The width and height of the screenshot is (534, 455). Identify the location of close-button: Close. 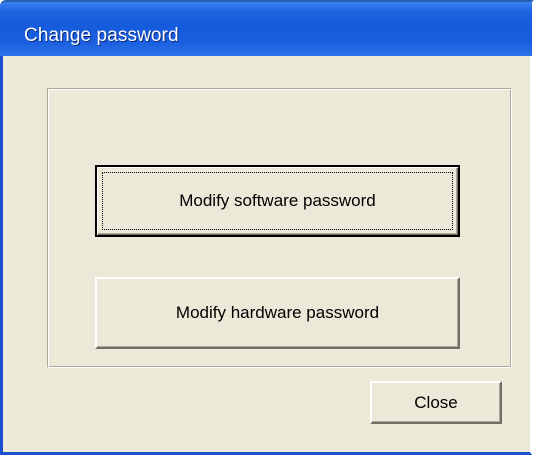
(436, 402).